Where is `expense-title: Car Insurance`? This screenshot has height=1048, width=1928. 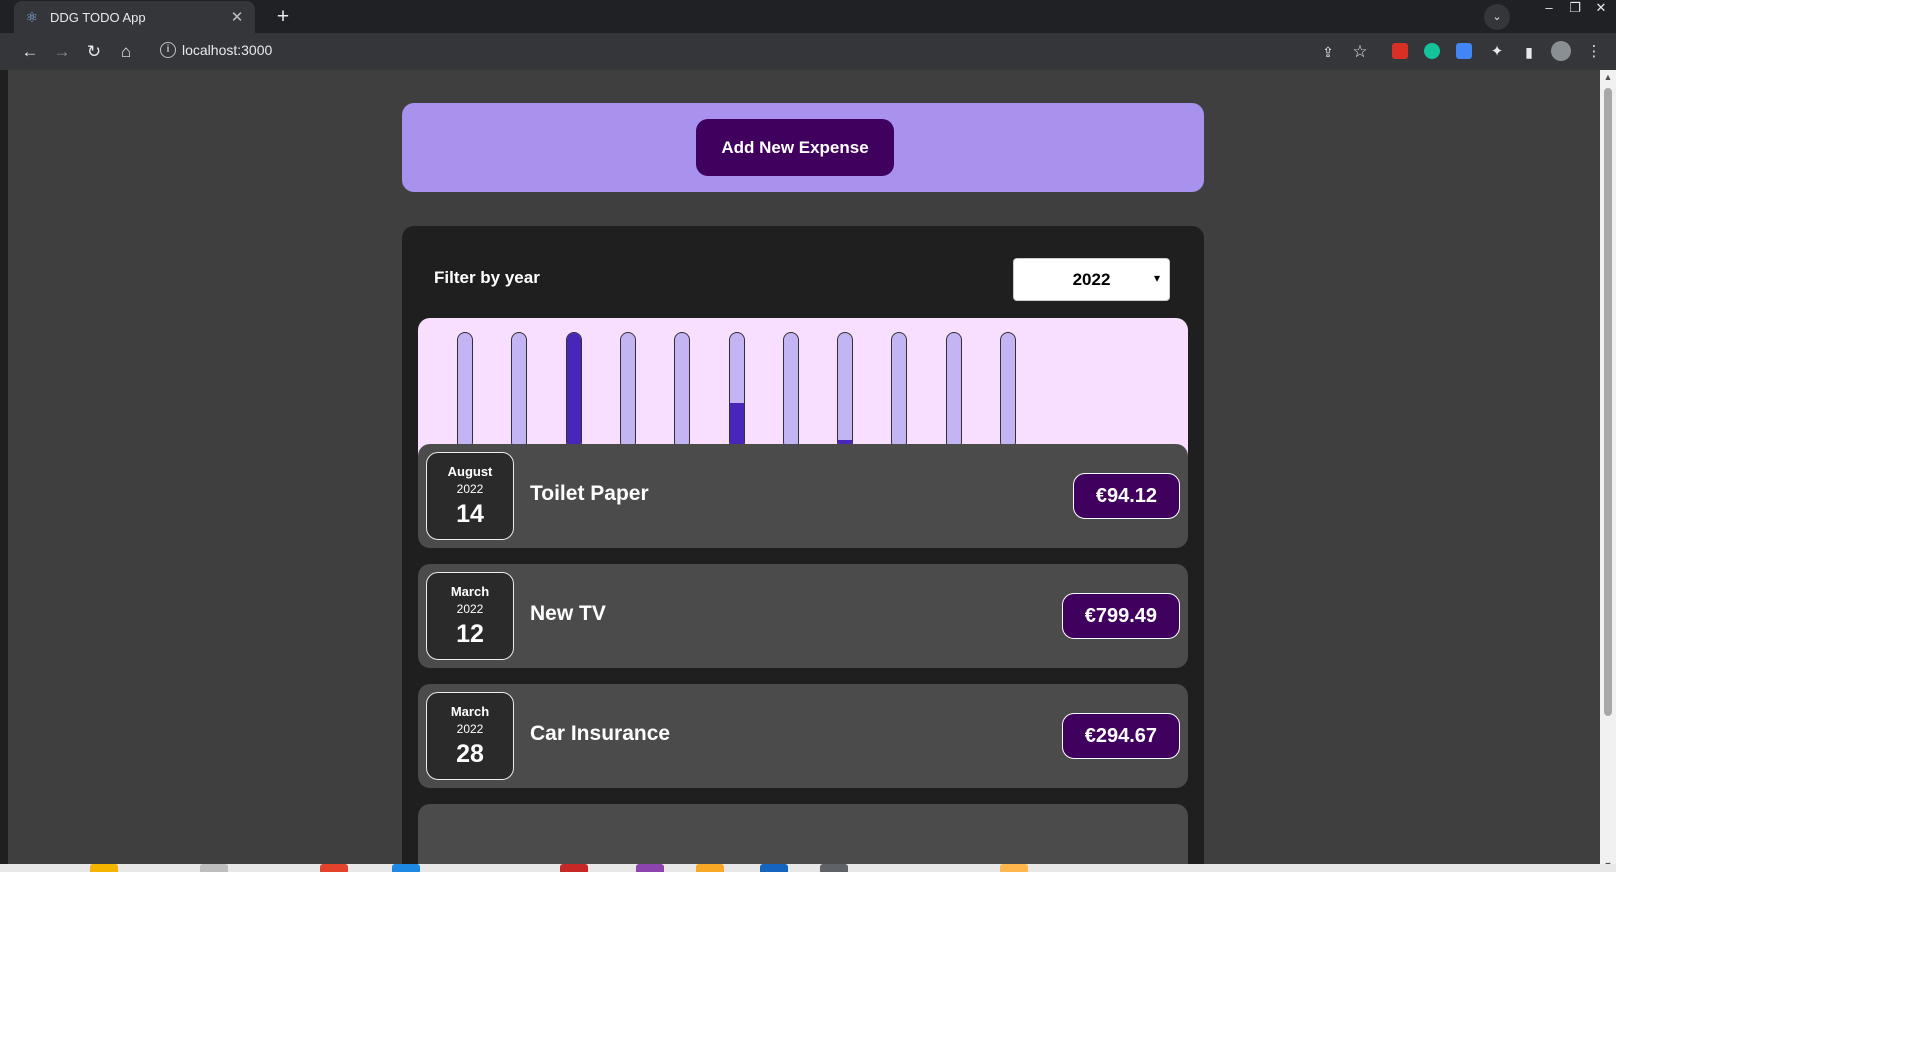
expense-title: Car Insurance is located at coordinates (600, 733).